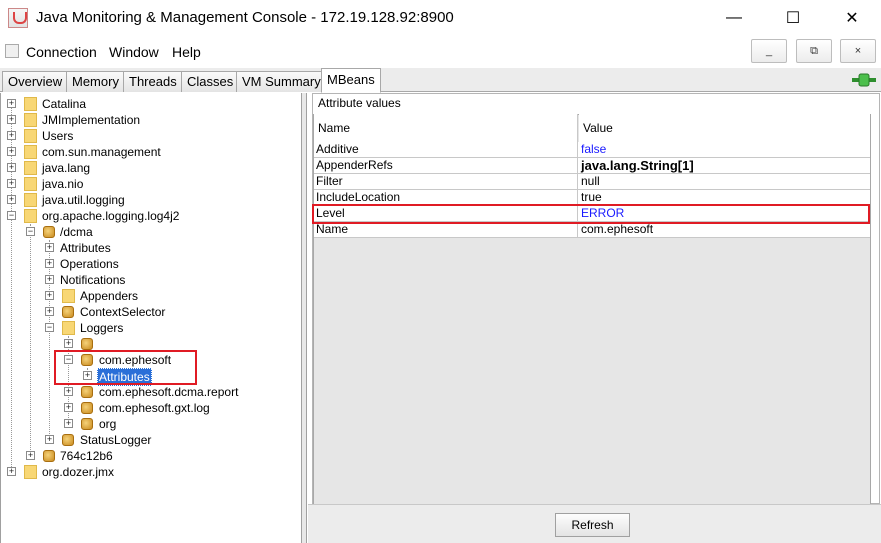  Describe the element at coordinates (724, 150) in the screenshot. I see `attribute-value: false` at that location.